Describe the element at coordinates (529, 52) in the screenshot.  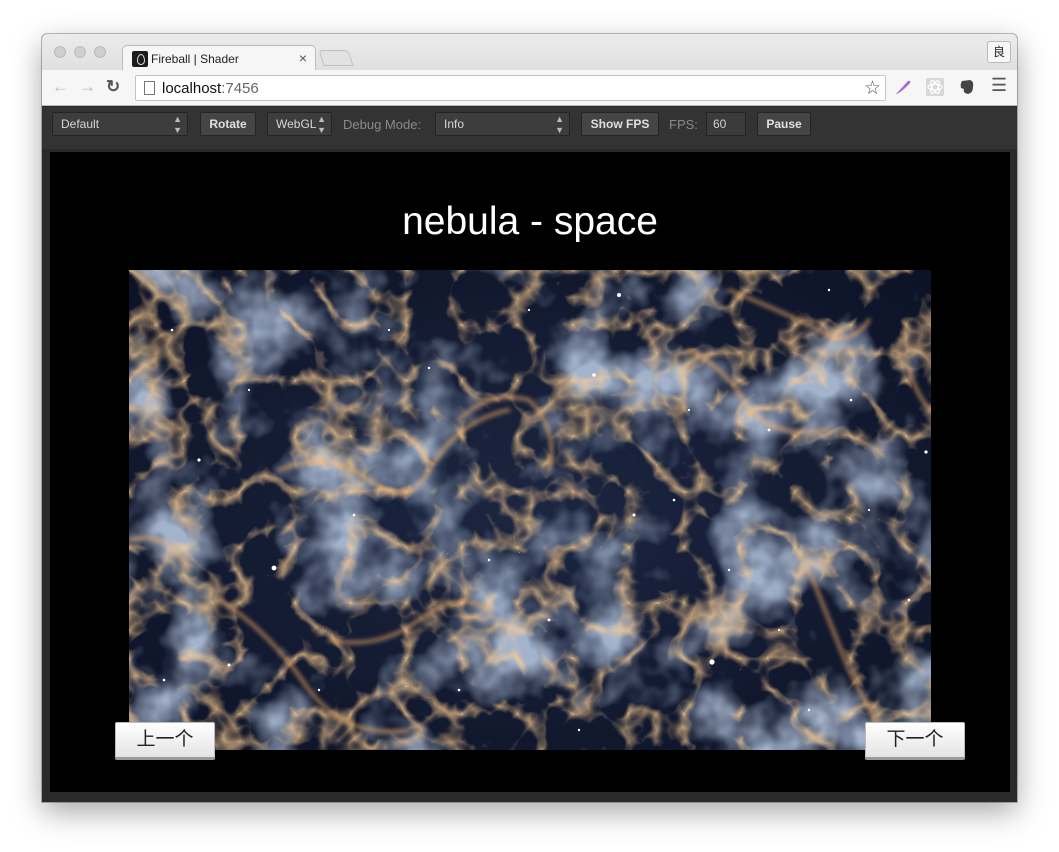
I see `title-bar: Fireball | Shader × 良` at that location.